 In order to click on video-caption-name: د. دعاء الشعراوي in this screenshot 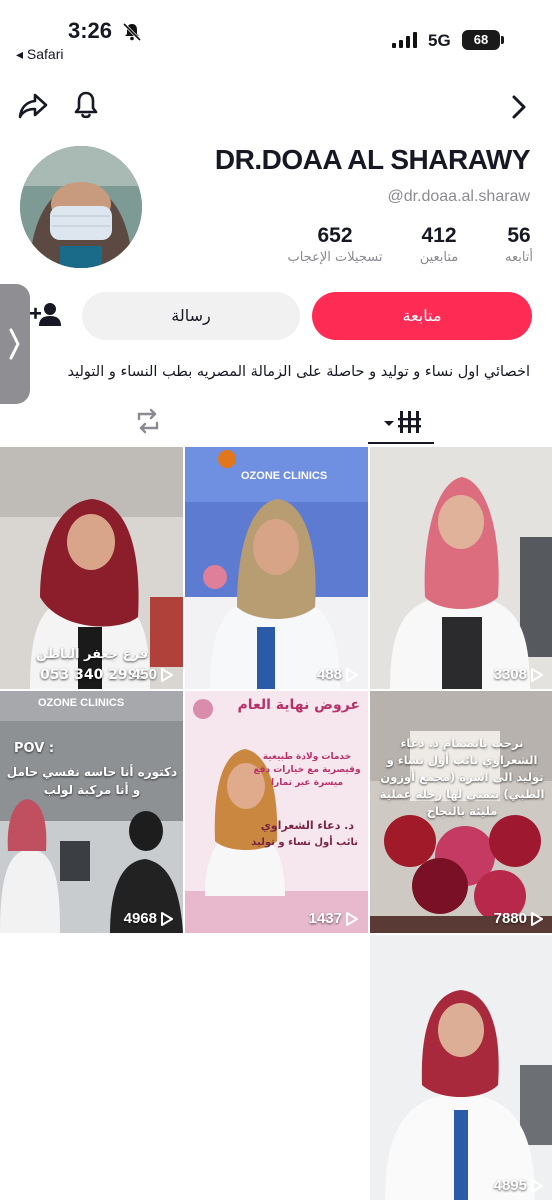, I will do `click(307, 825)`.